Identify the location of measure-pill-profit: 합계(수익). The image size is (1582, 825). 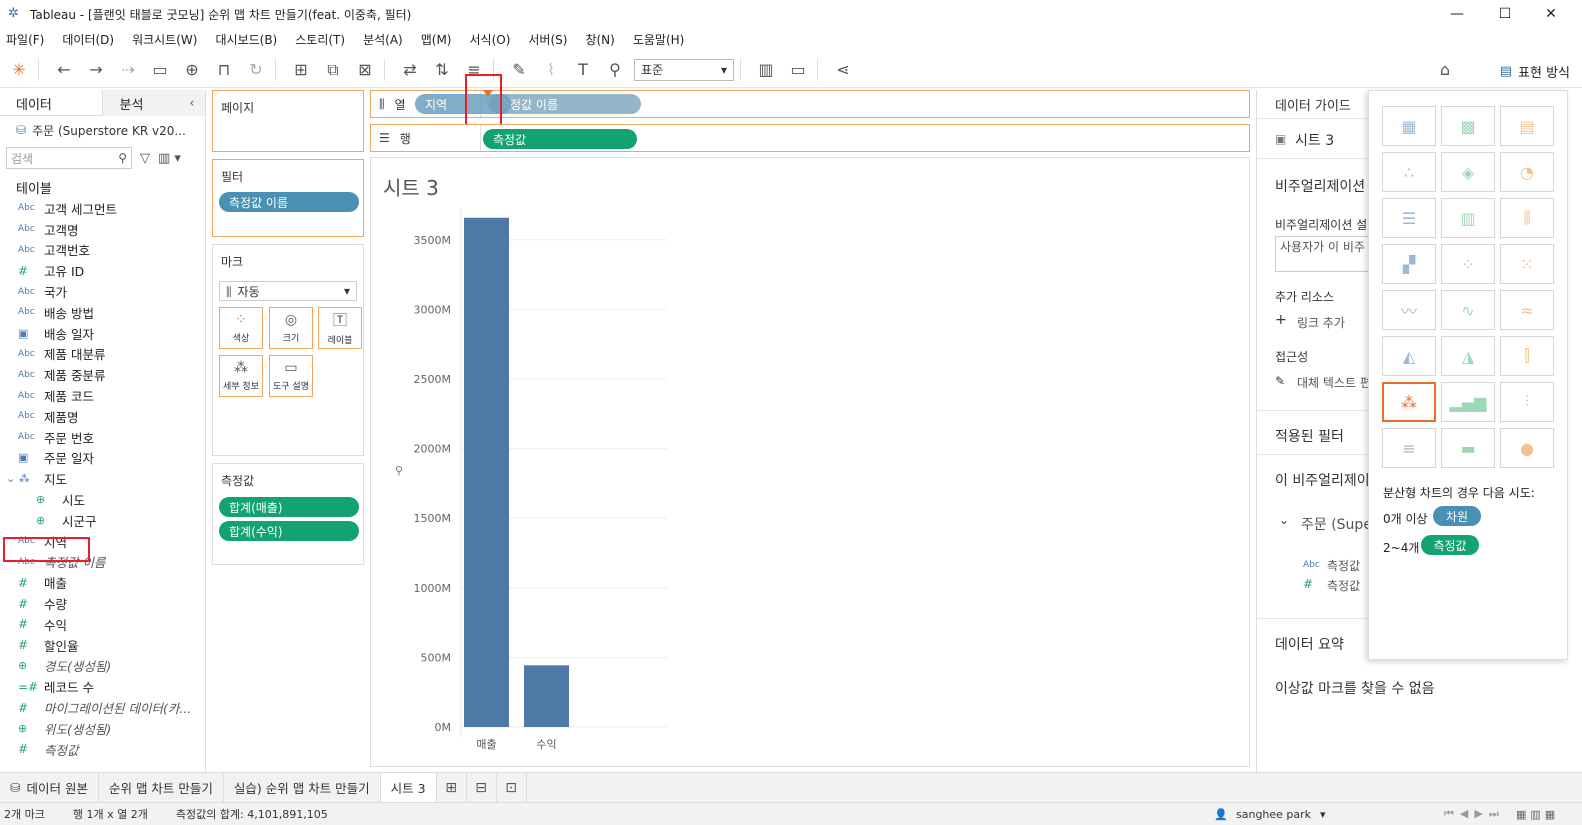
(289, 531).